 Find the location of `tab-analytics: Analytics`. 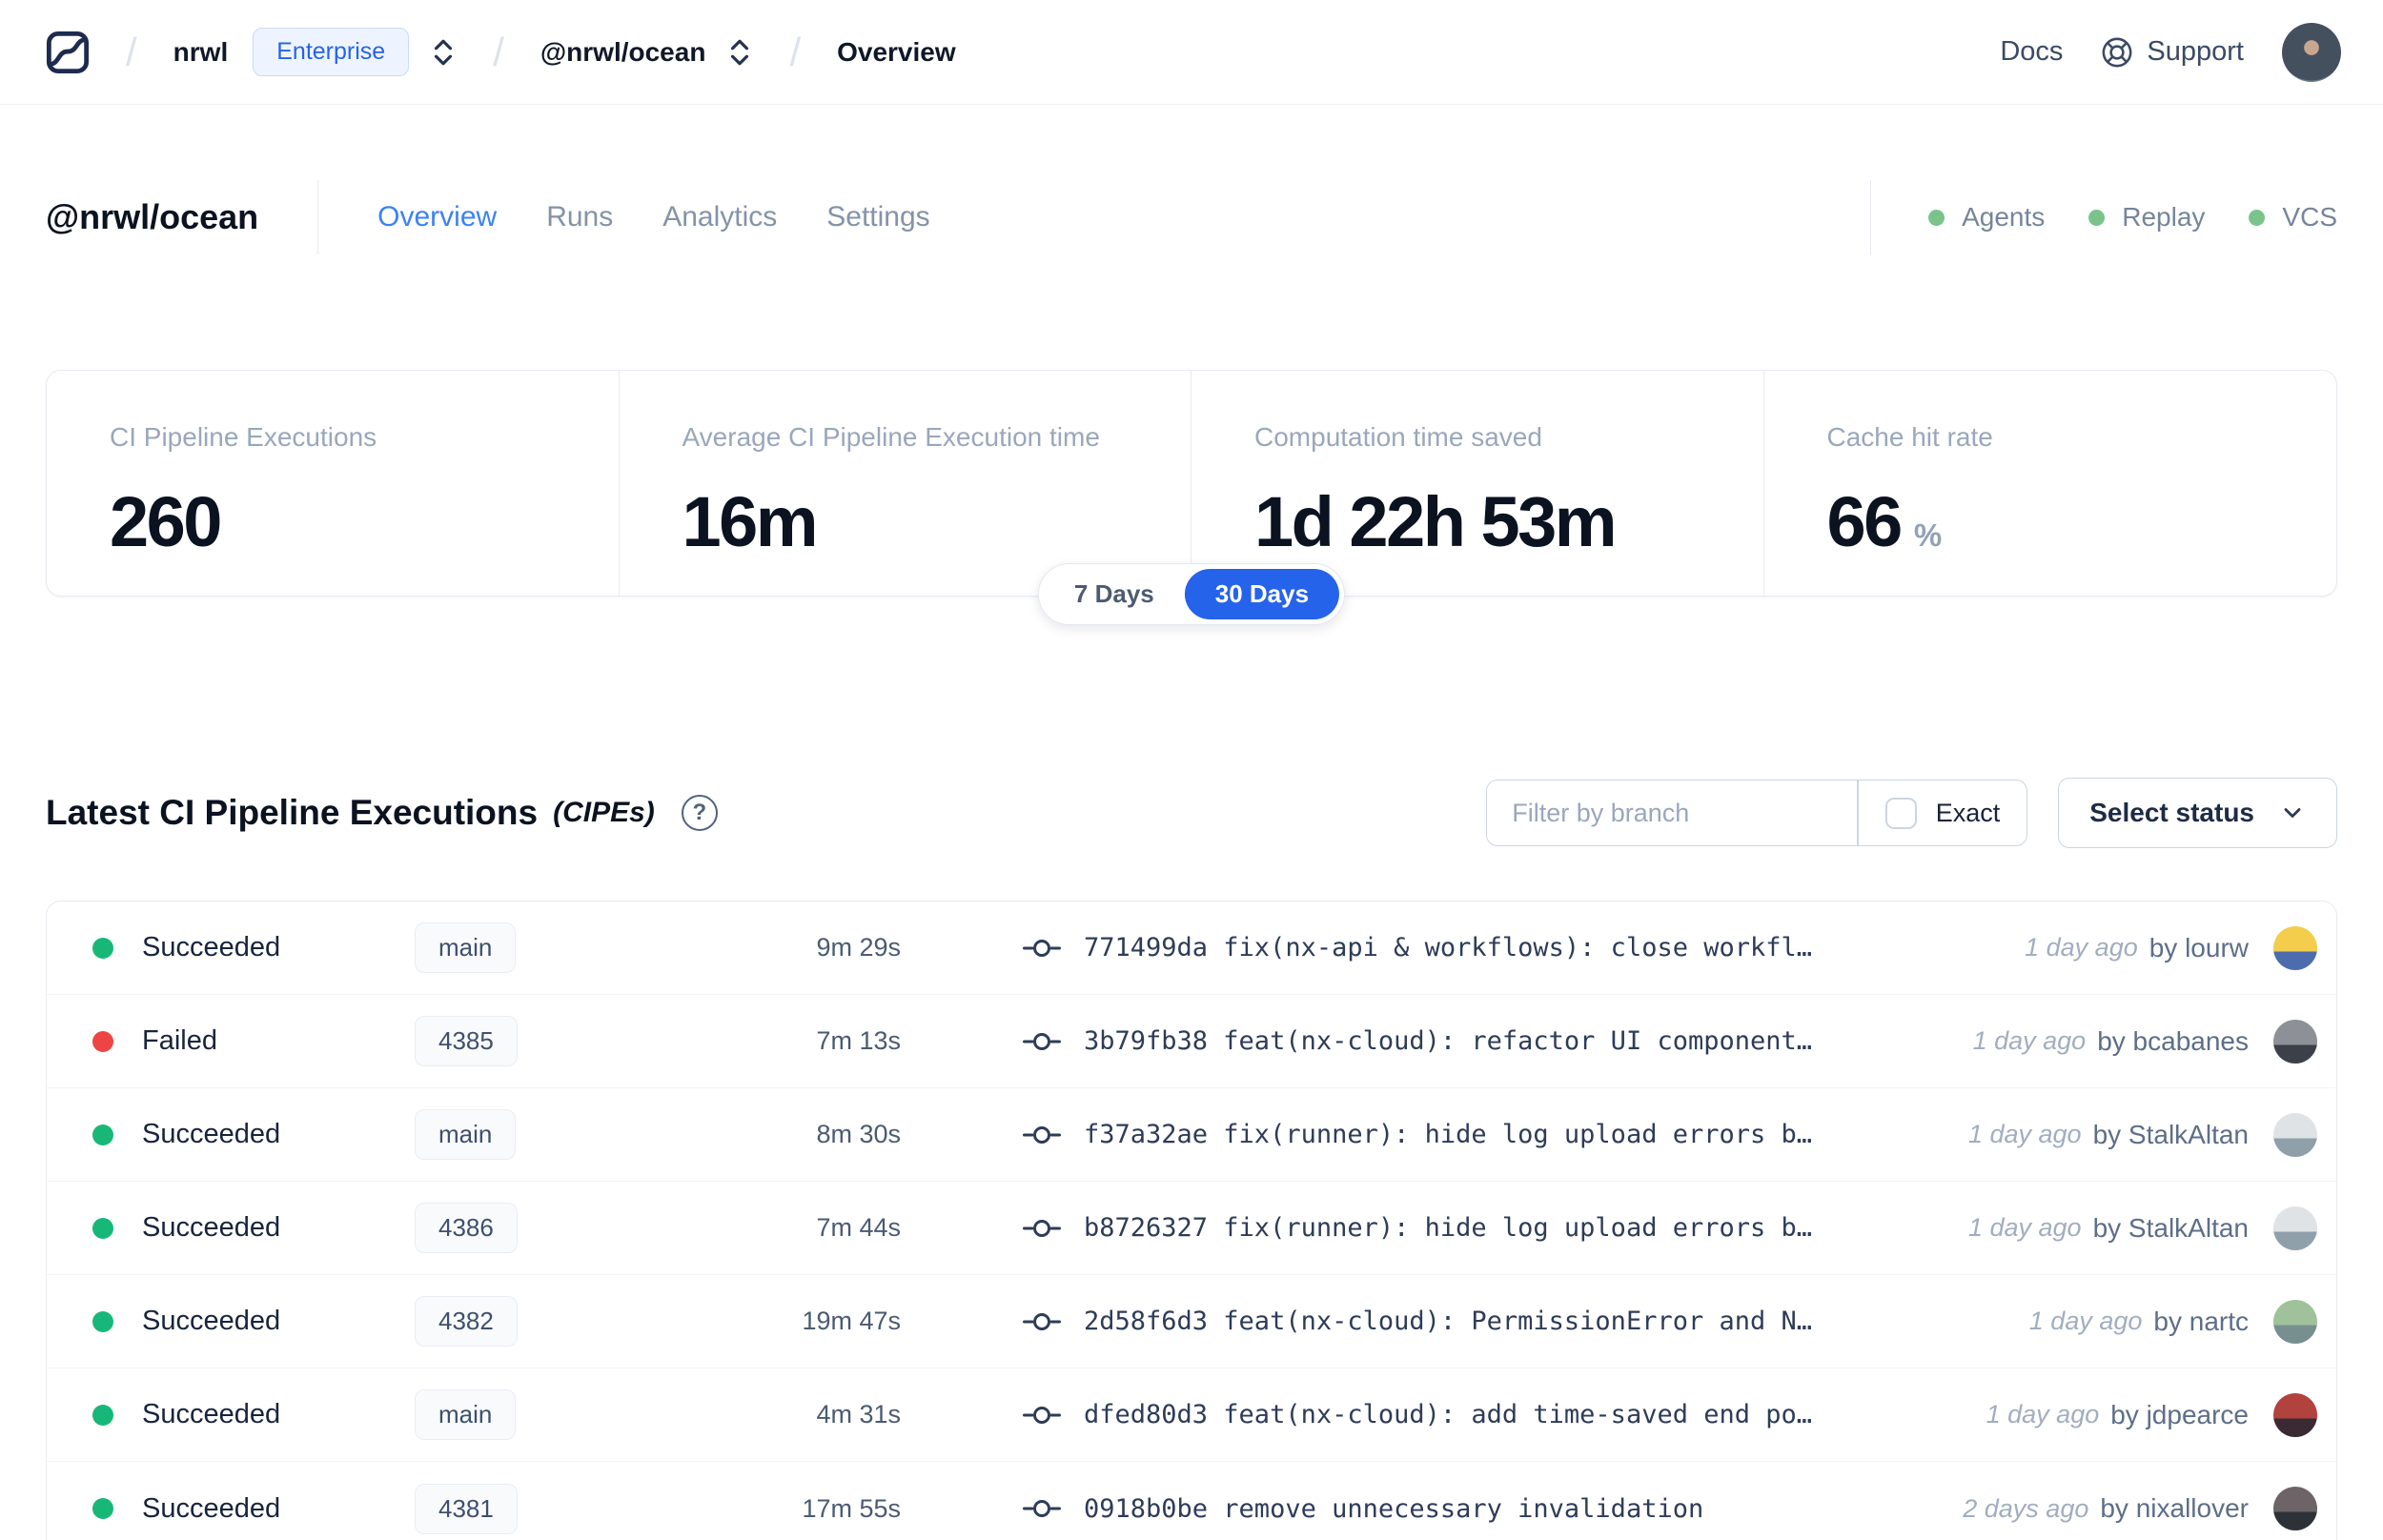

tab-analytics: Analytics is located at coordinates (719, 217).